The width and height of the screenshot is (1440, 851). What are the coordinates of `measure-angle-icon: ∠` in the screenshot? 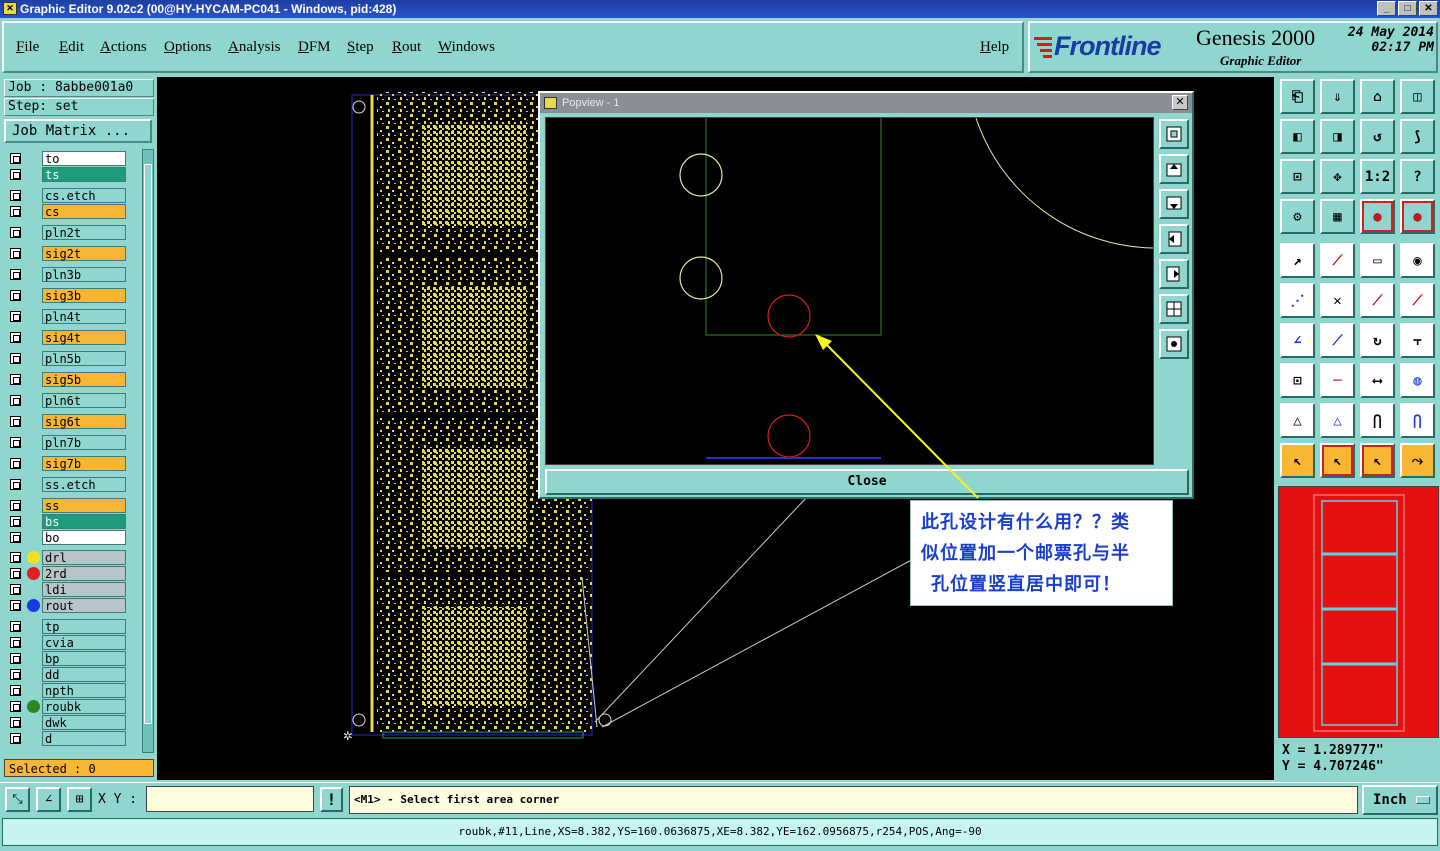 It's located at (48, 799).